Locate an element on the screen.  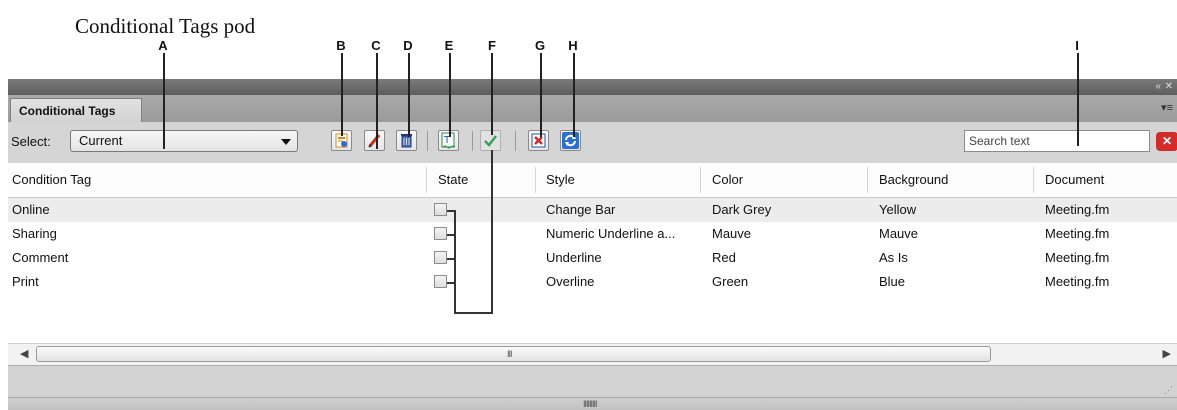
edit-tag-icon is located at coordinates (374, 141).